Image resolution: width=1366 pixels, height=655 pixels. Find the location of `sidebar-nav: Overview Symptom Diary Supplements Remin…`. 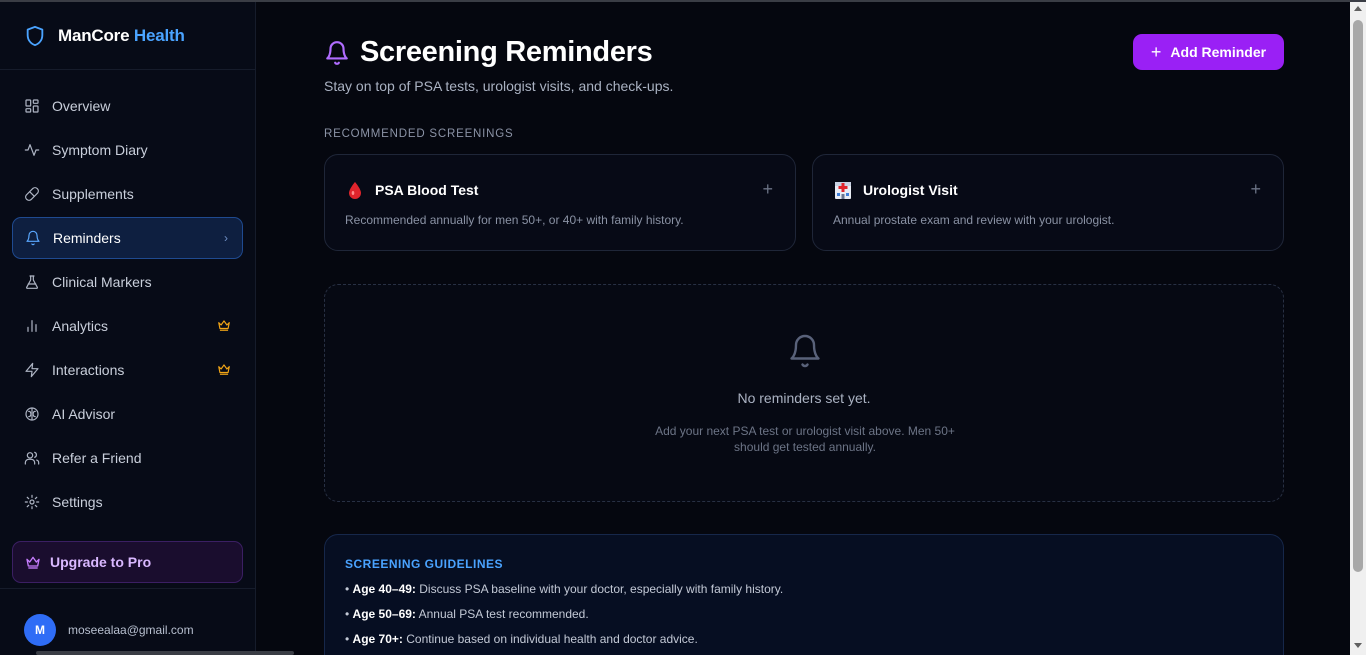

sidebar-nav: Overview Symptom Diary Supplements Remin… is located at coordinates (127, 305).